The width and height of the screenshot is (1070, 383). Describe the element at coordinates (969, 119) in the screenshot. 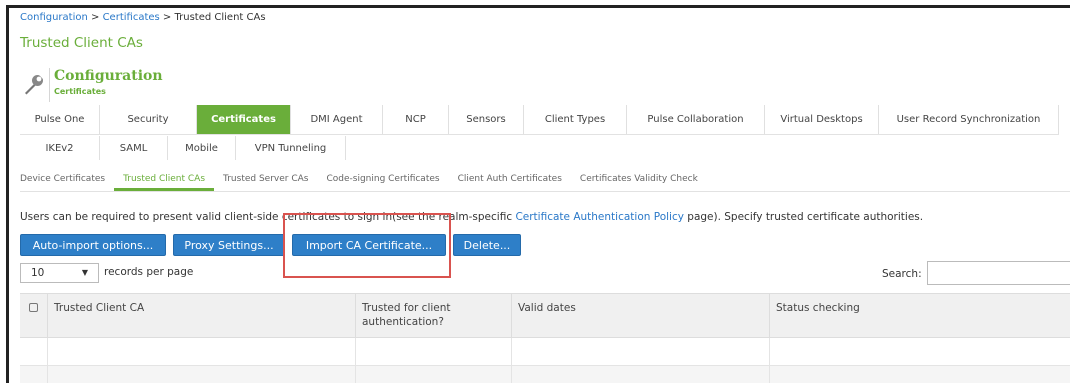

I see `tab-user-record-synchronization: User Record Synchronization` at that location.